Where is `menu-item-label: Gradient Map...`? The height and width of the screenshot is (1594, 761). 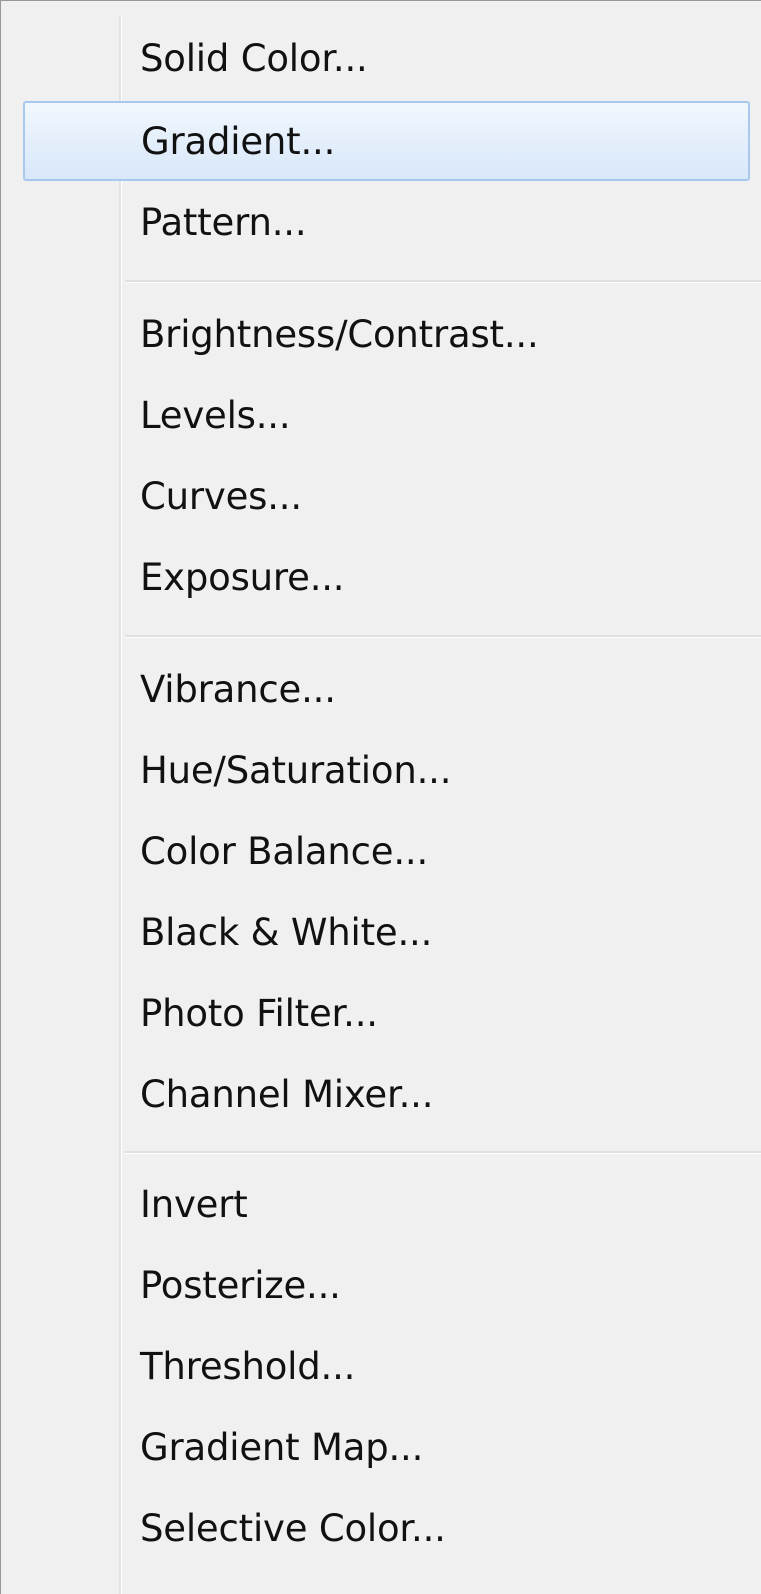
menu-item-label: Gradient Map... is located at coordinates (282, 1447).